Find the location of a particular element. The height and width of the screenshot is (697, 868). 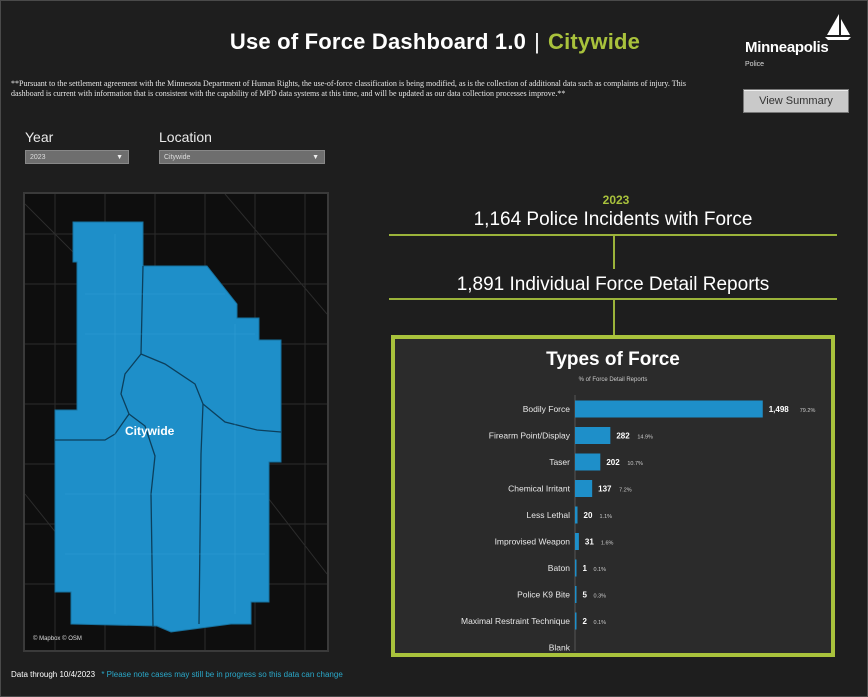

view-summary-button: View Summary is located at coordinates (796, 101).